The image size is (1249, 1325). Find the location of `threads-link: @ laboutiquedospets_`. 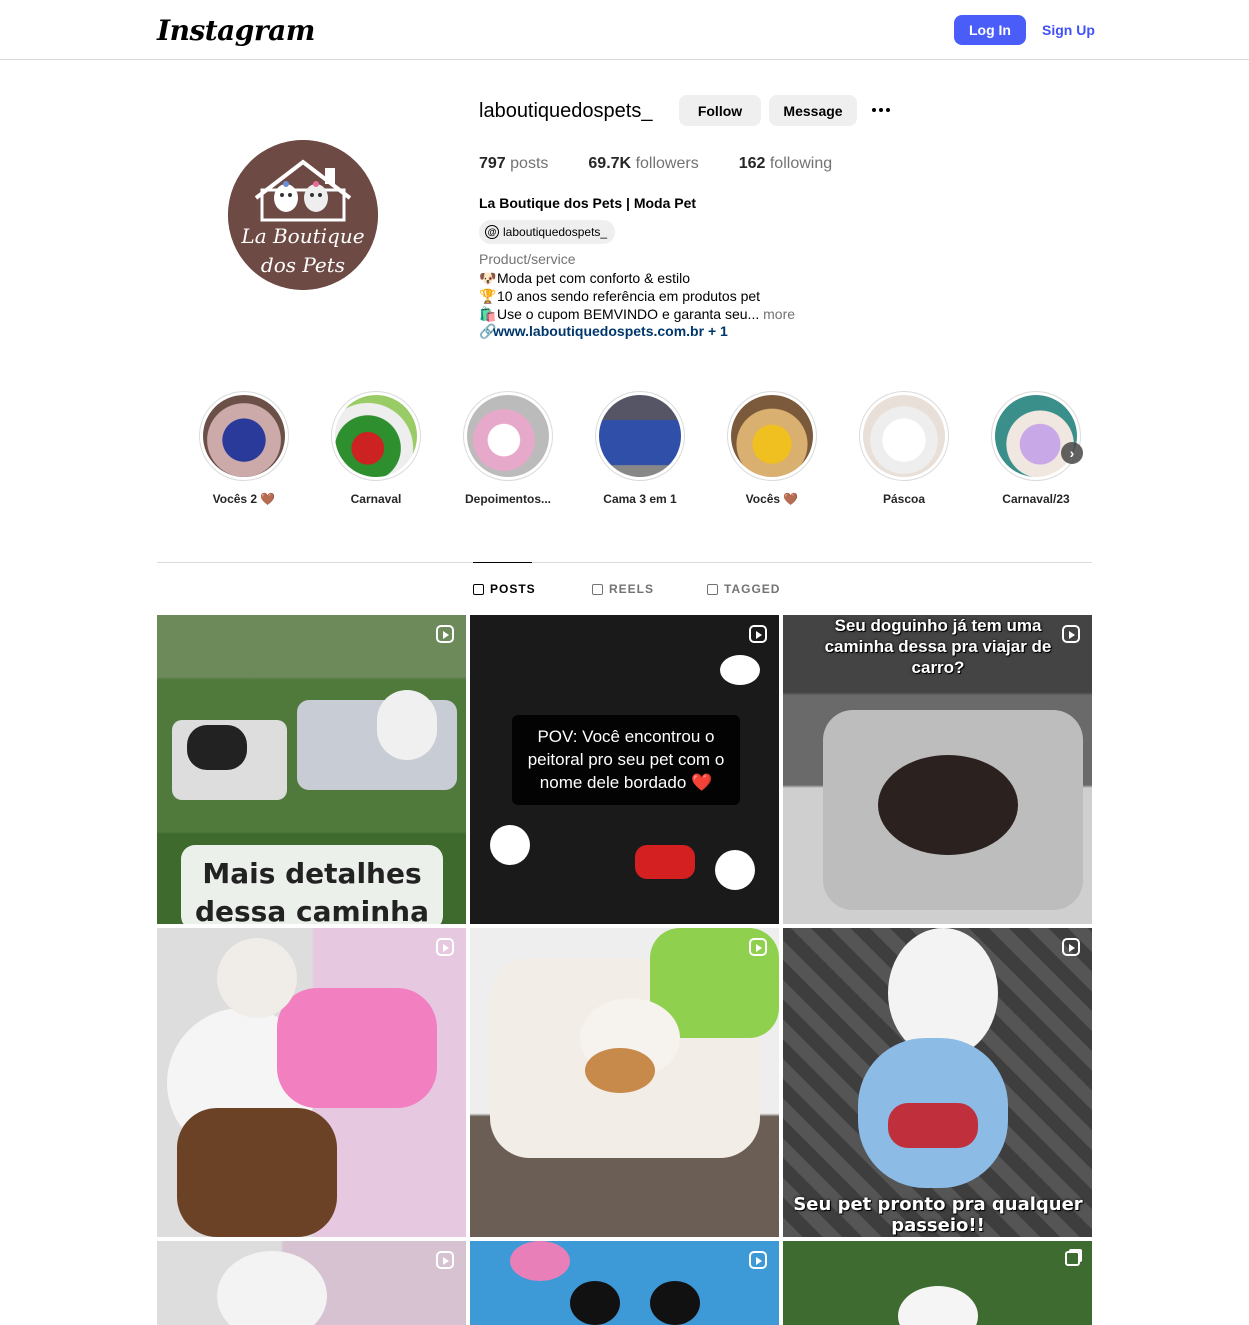

threads-link: @ laboutiquedospets_ is located at coordinates (547, 232).